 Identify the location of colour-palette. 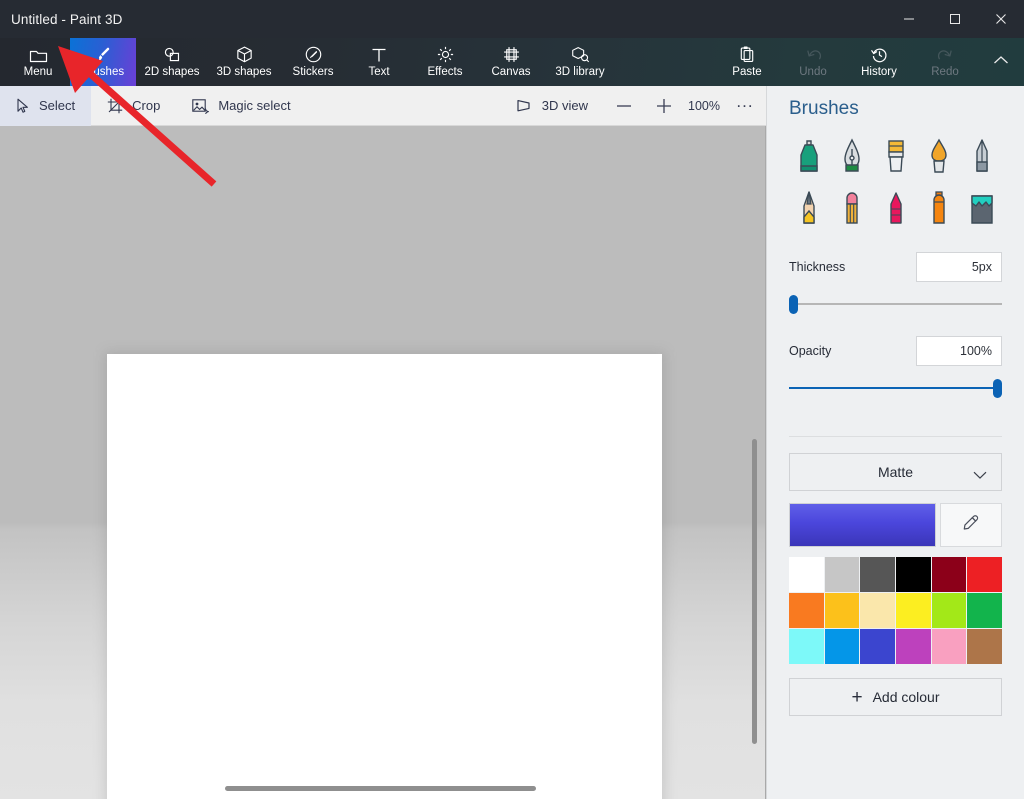
(895, 610).